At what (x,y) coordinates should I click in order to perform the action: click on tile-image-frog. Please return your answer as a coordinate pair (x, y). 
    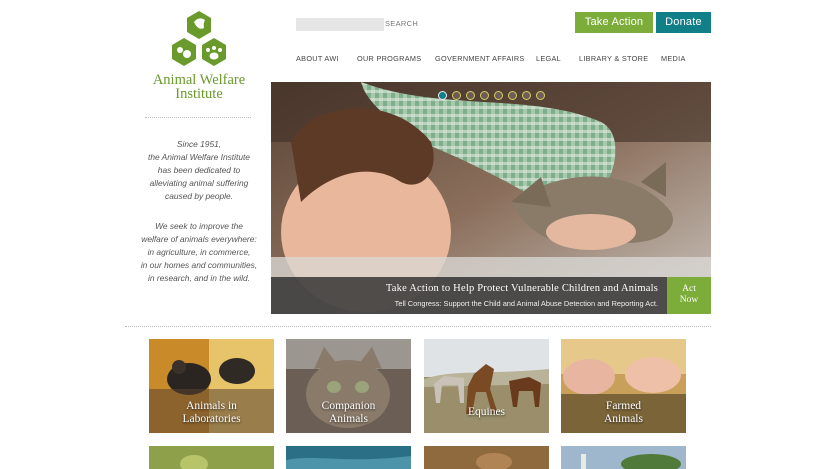
    Looking at the image, I should click on (211, 457).